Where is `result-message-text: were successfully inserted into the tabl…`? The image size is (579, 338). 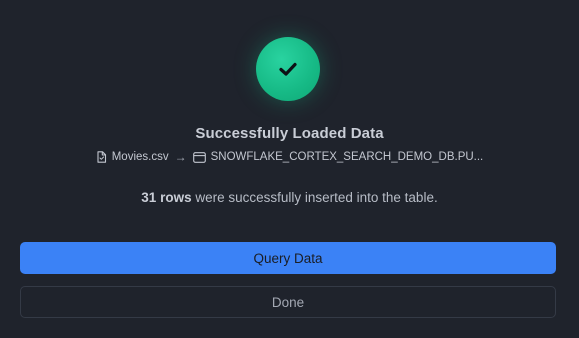 result-message-text: were successfully inserted into the tabl… is located at coordinates (314, 197).